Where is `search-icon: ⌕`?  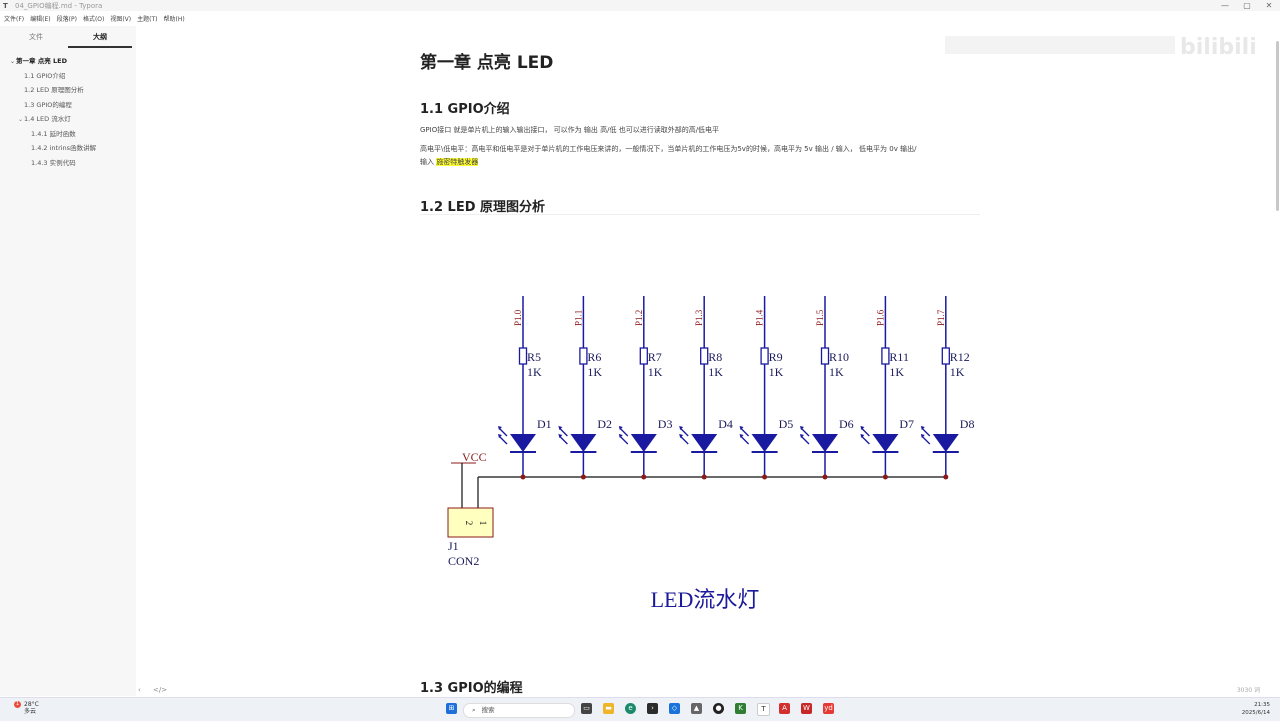 search-icon: ⌕ is located at coordinates (474, 710).